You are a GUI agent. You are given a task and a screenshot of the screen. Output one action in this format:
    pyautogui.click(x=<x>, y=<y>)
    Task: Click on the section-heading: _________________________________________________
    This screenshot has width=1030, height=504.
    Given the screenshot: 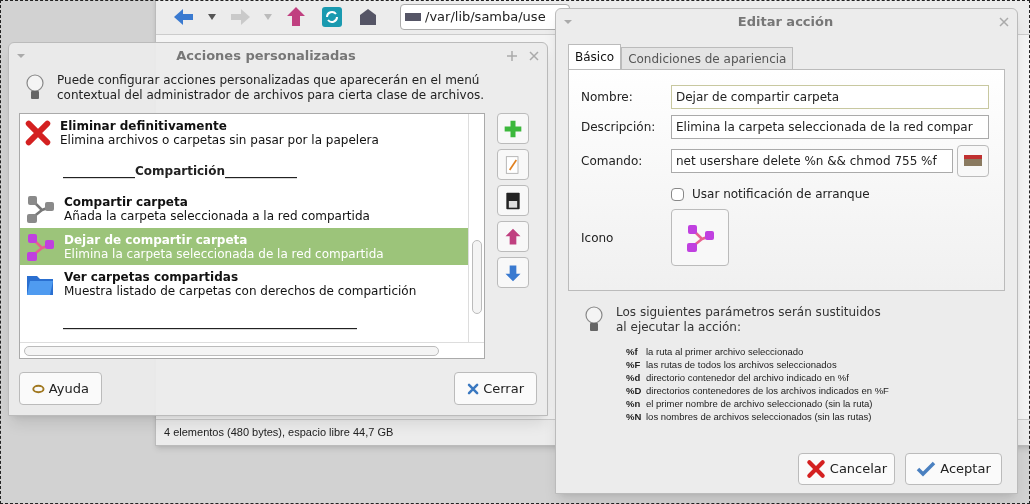 What is the action you would take?
    pyautogui.click(x=210, y=323)
    